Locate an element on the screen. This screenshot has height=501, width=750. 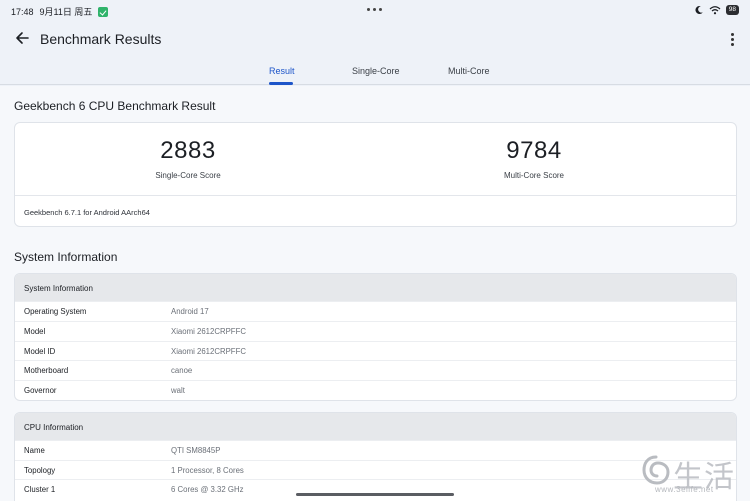
multitask-dots-icon is located at coordinates (374, 9).